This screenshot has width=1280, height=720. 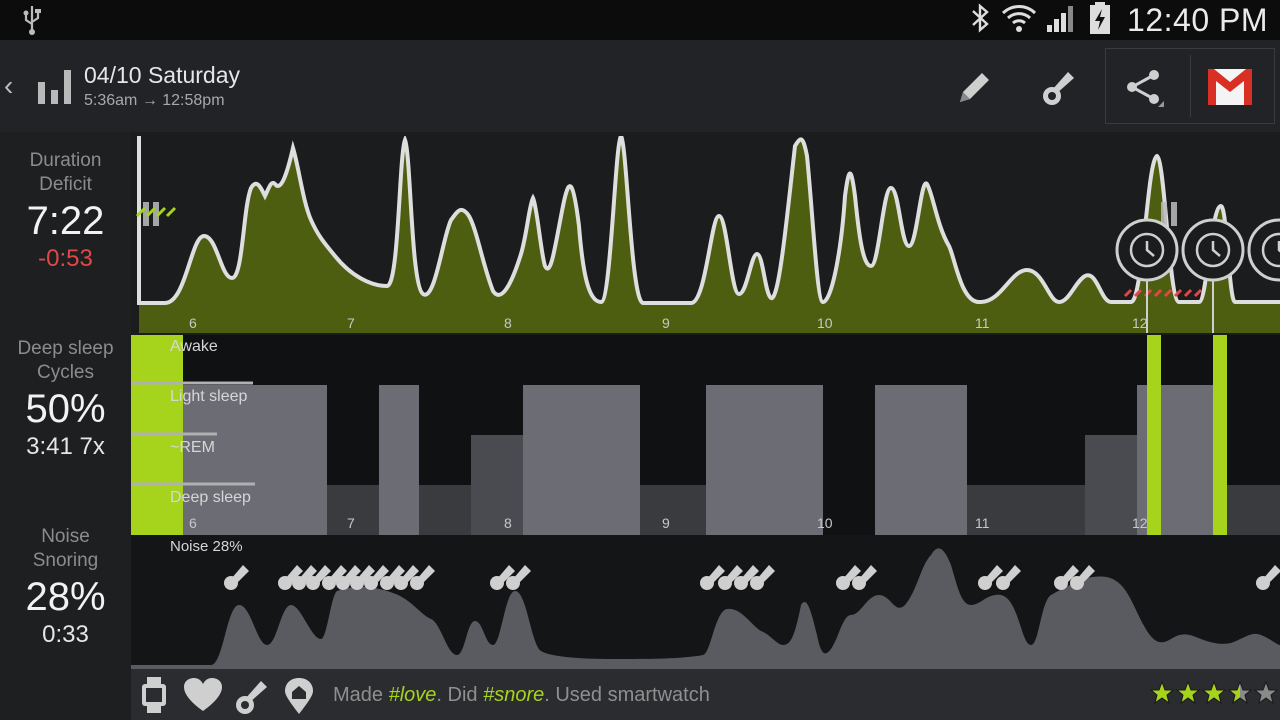 What do you see at coordinates (1169, 214) in the screenshot?
I see `pause-marker-end` at bounding box center [1169, 214].